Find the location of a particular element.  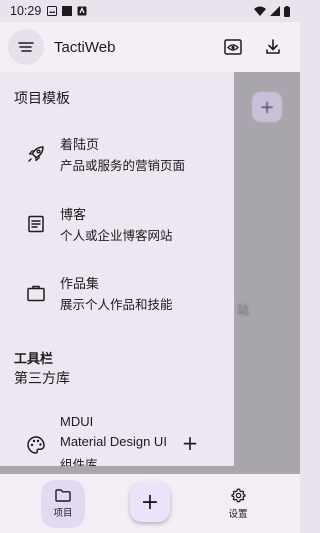

app-bar-actions is located at coordinates (253, 47).